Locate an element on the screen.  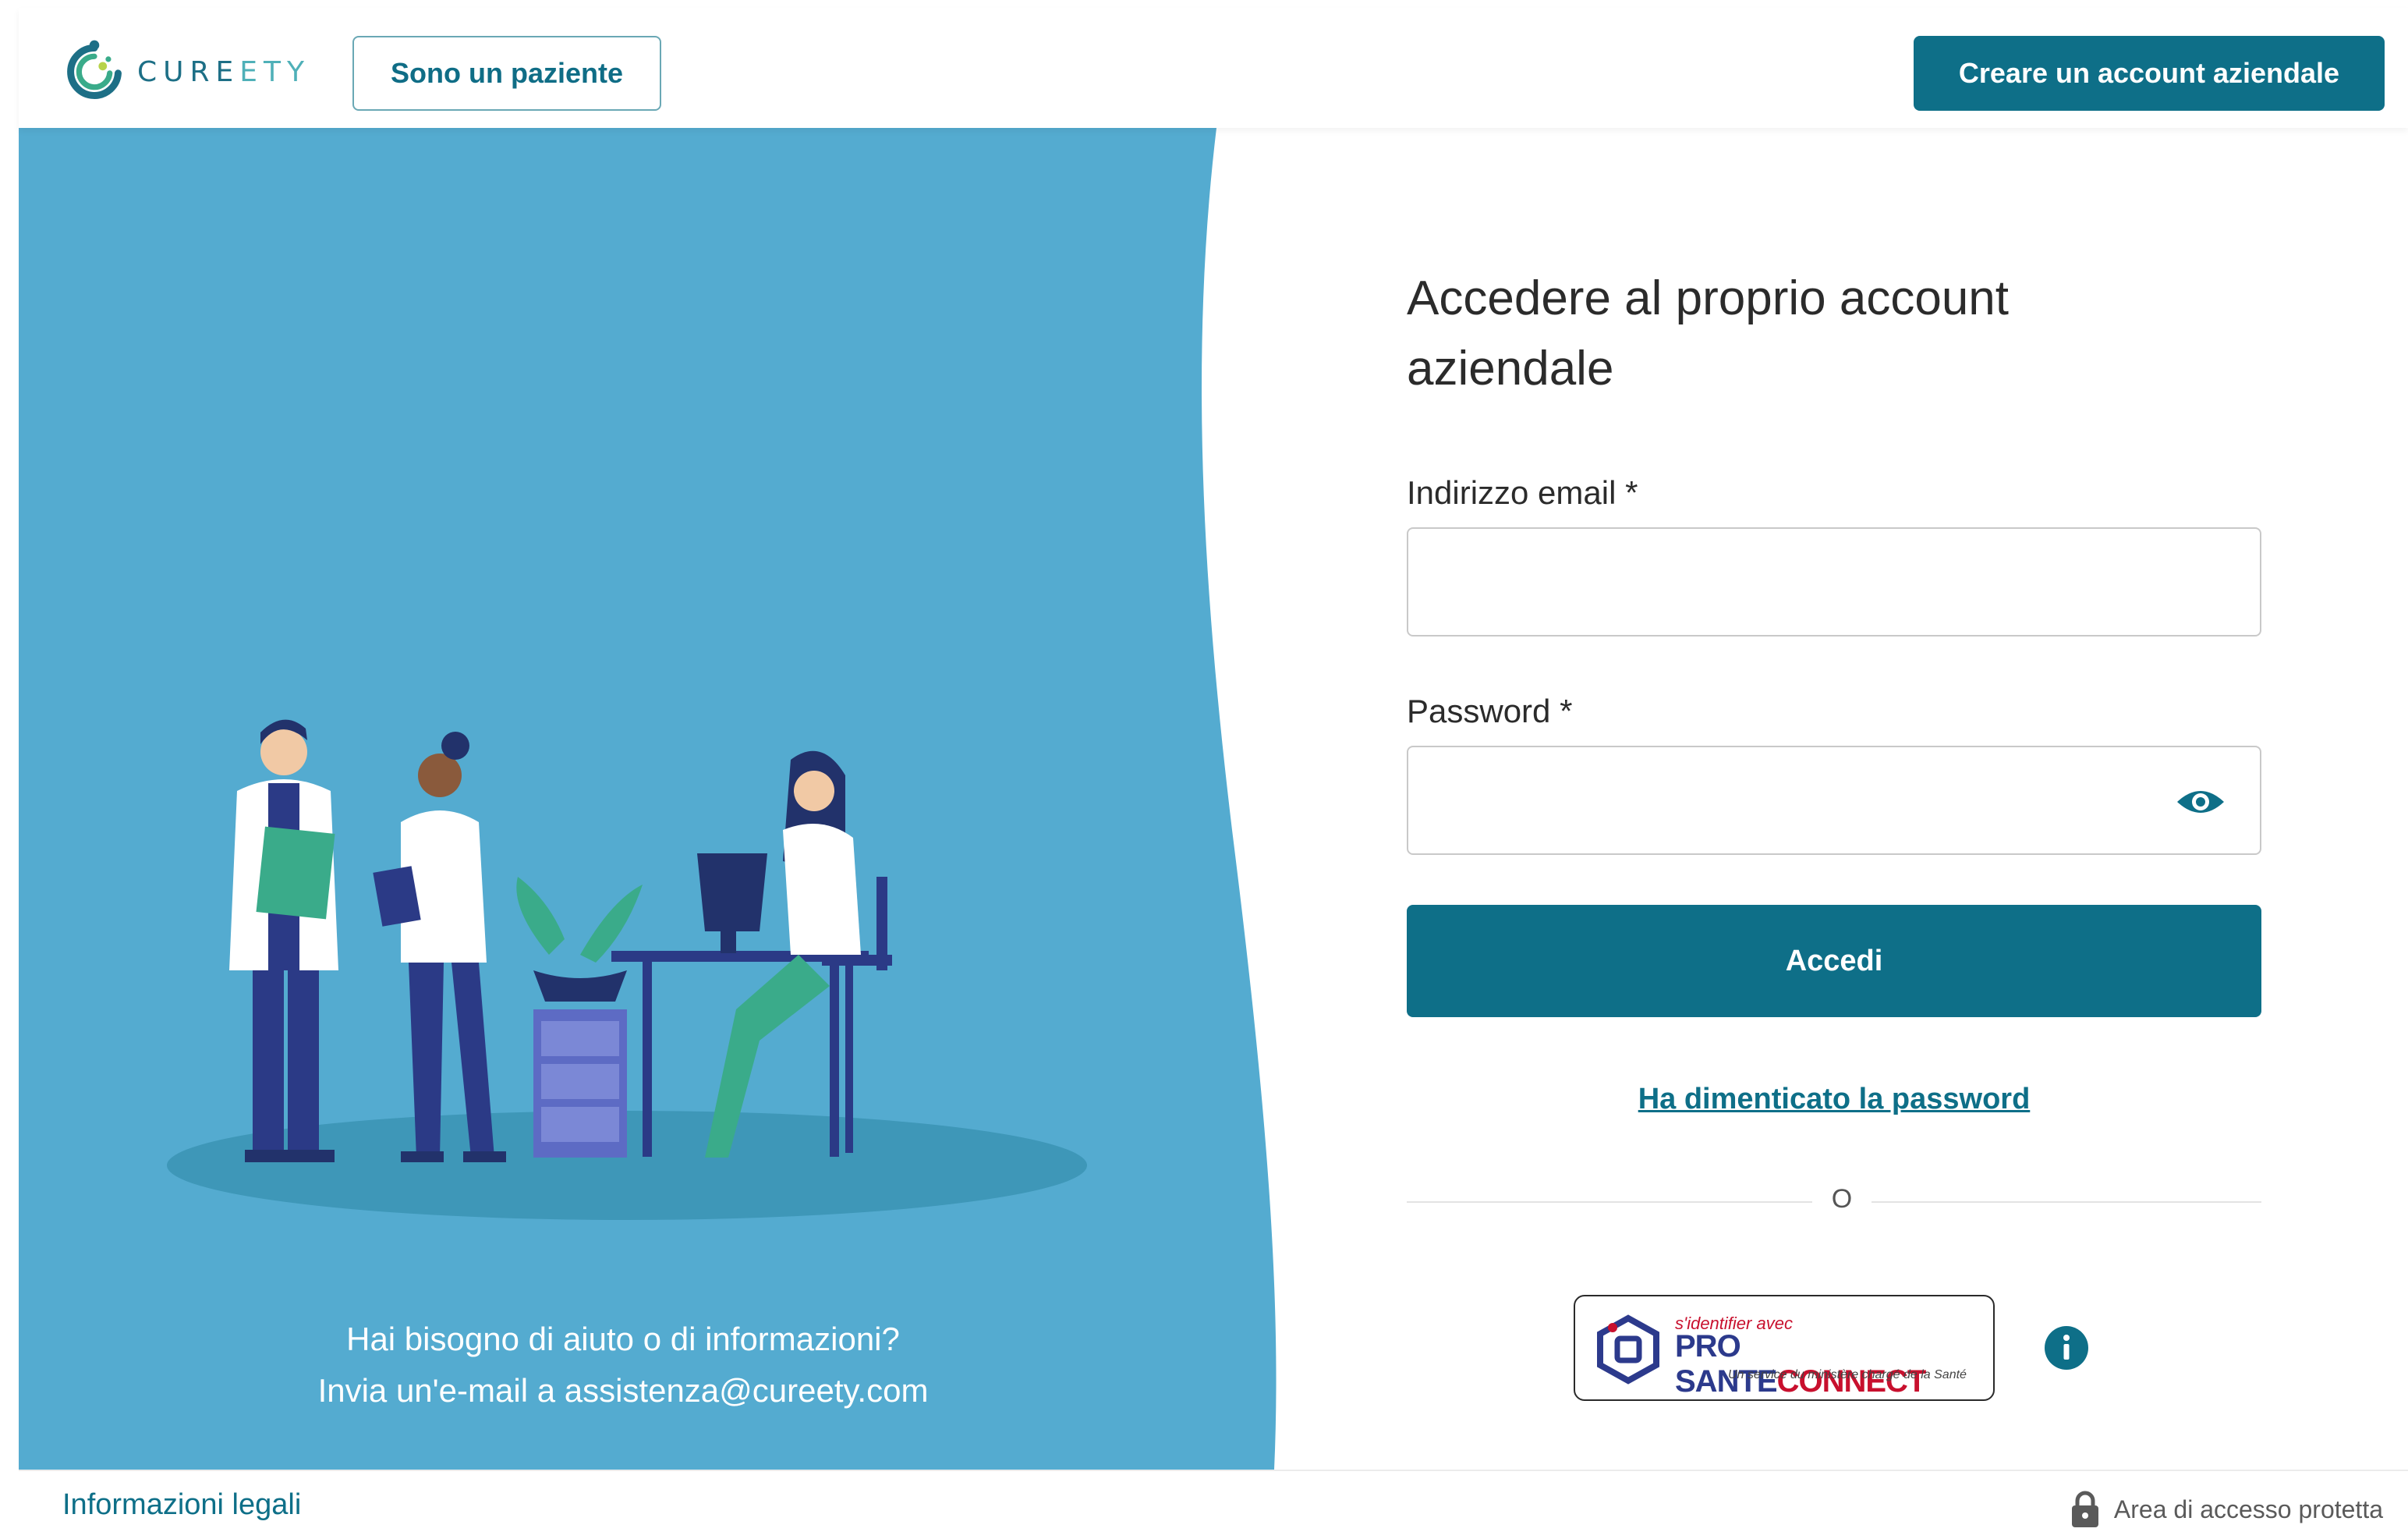
doctor-figure is located at coordinates (283, 941).